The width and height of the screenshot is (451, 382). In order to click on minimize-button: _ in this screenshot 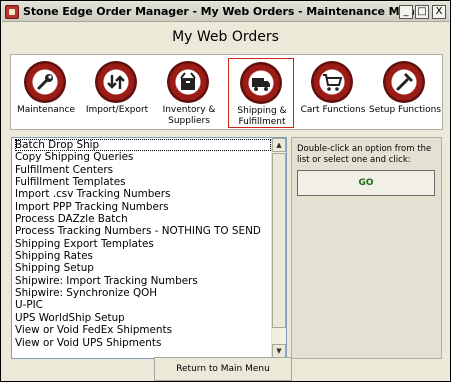, I will do `click(406, 12)`.